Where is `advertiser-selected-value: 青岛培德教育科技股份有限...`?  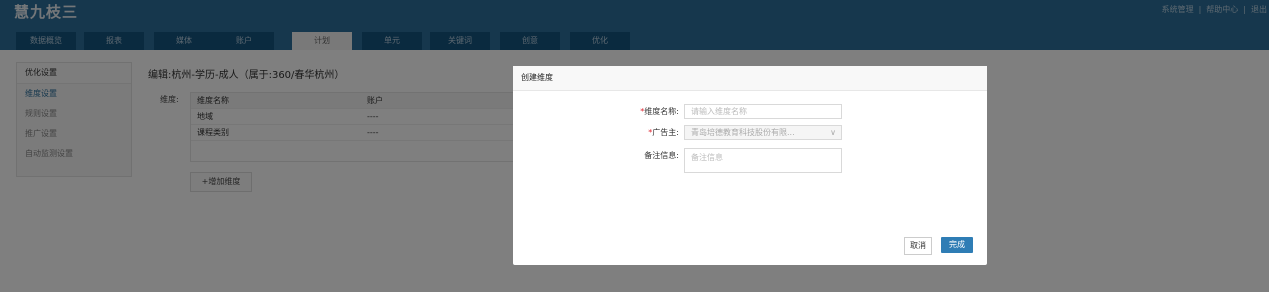 advertiser-selected-value: 青岛培德教育科技股份有限... is located at coordinates (743, 132).